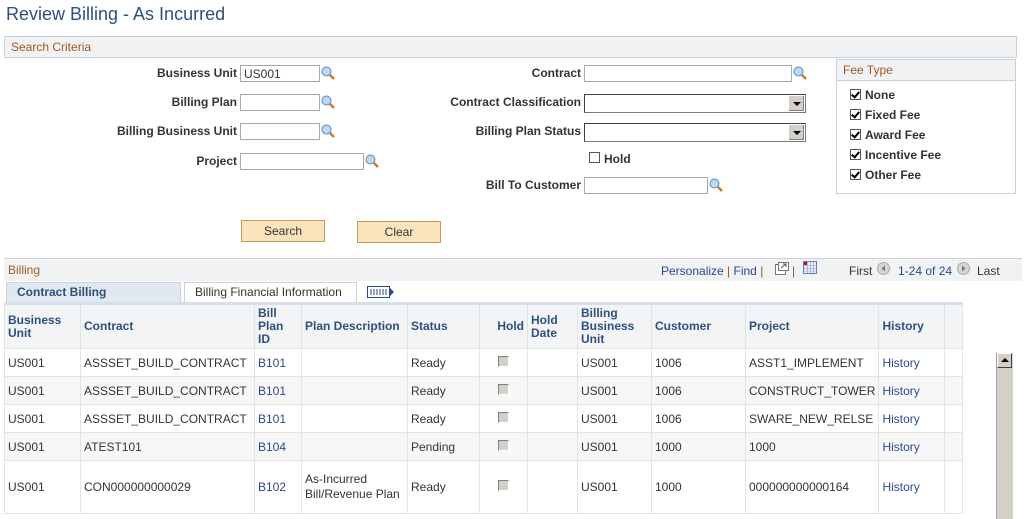  Describe the element at coordinates (695, 132) in the screenshot. I see `billing-plan-status-select` at that location.